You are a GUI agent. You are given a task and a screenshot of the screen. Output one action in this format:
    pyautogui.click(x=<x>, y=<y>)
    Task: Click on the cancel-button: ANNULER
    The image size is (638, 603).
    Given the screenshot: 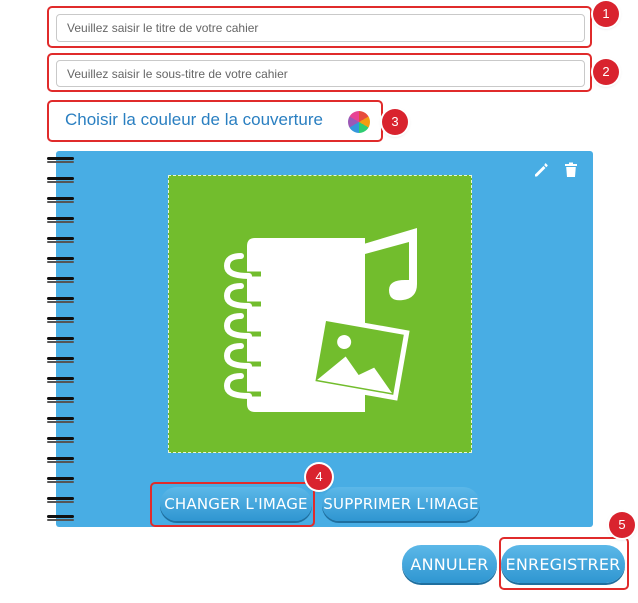 What is the action you would take?
    pyautogui.click(x=449, y=564)
    